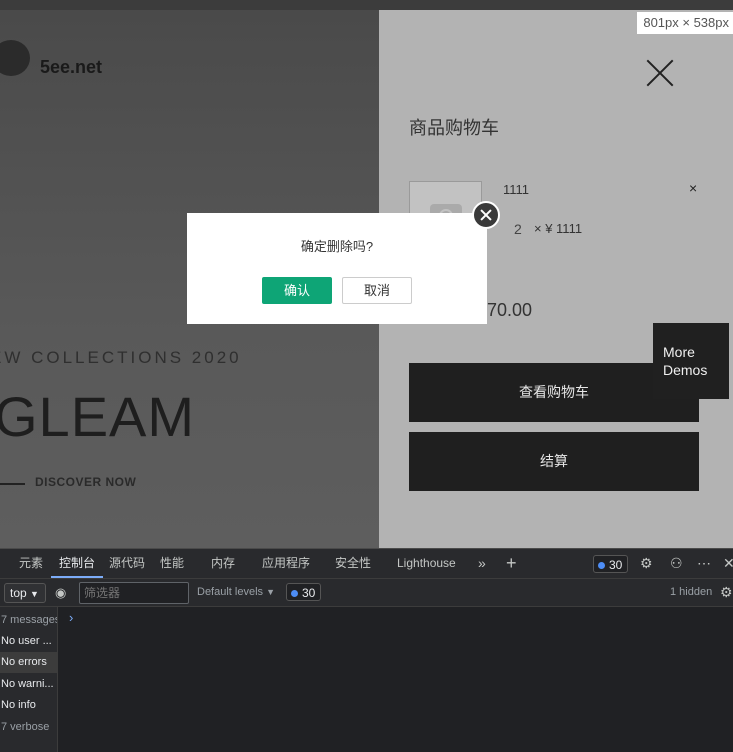 The image size is (733, 752). I want to click on tab-security: 安全性, so click(353, 563).